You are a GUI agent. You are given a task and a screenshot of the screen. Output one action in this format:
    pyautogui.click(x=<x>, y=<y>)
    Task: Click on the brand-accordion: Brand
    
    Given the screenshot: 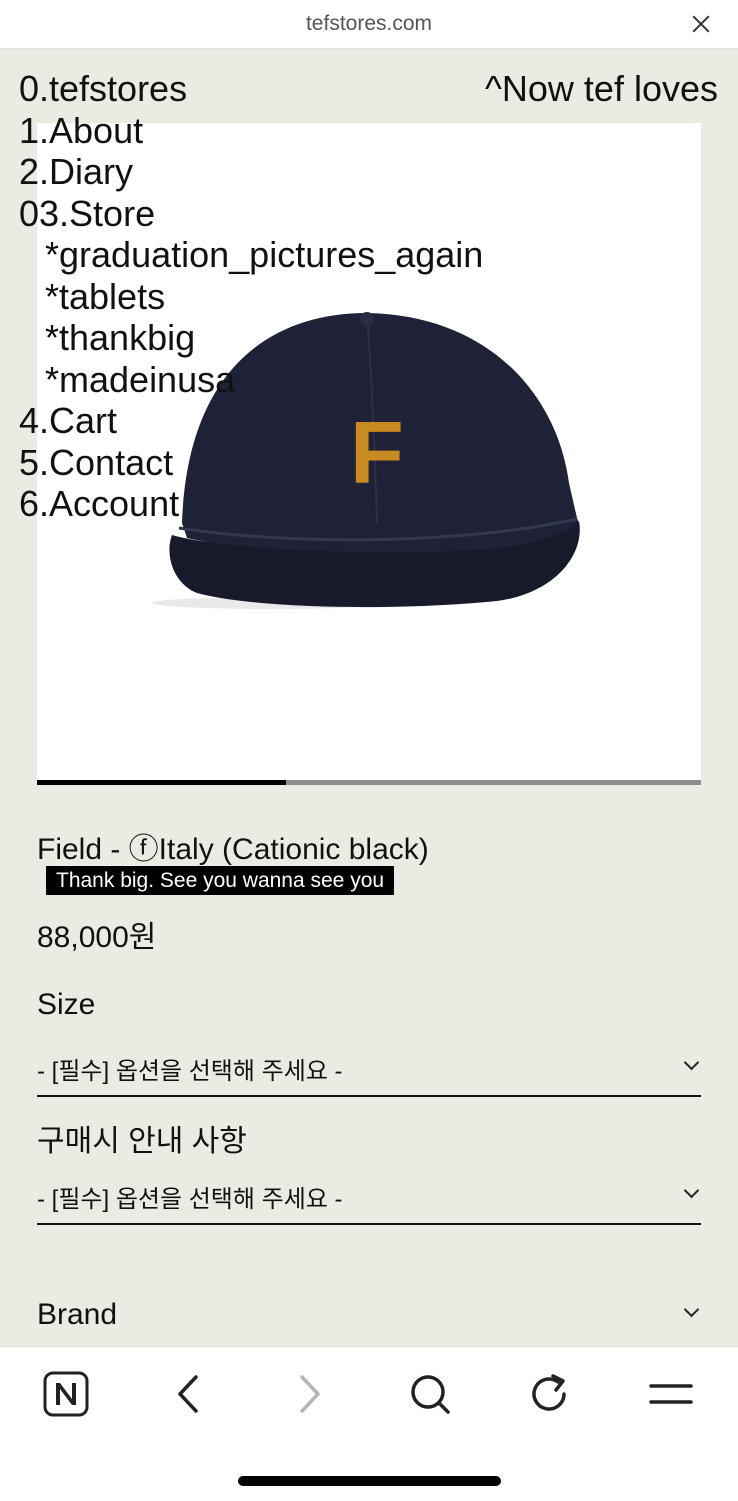 What is the action you would take?
    pyautogui.click(x=369, y=1320)
    